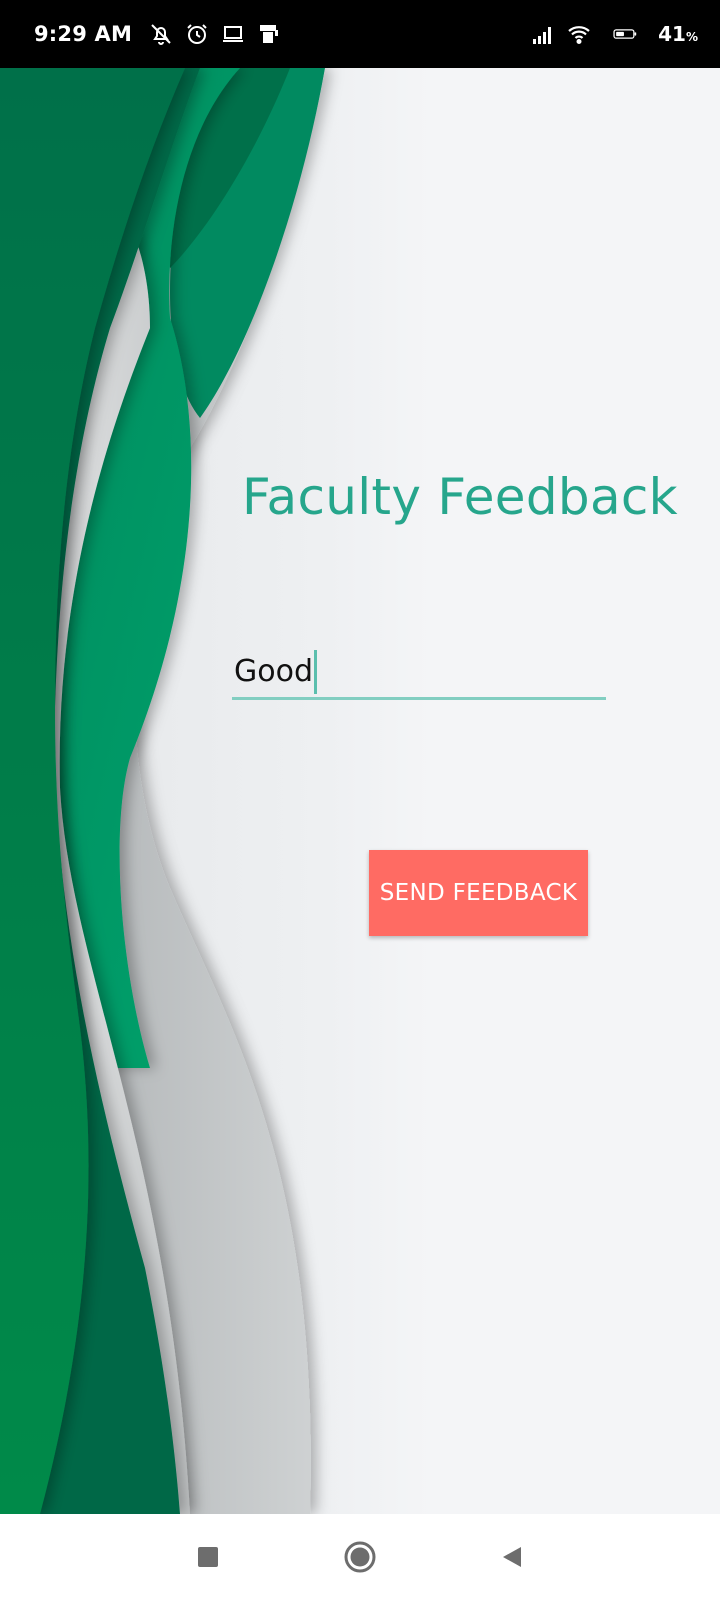 This screenshot has width=720, height=1600. I want to click on home-circle-icon, so click(360, 1557).